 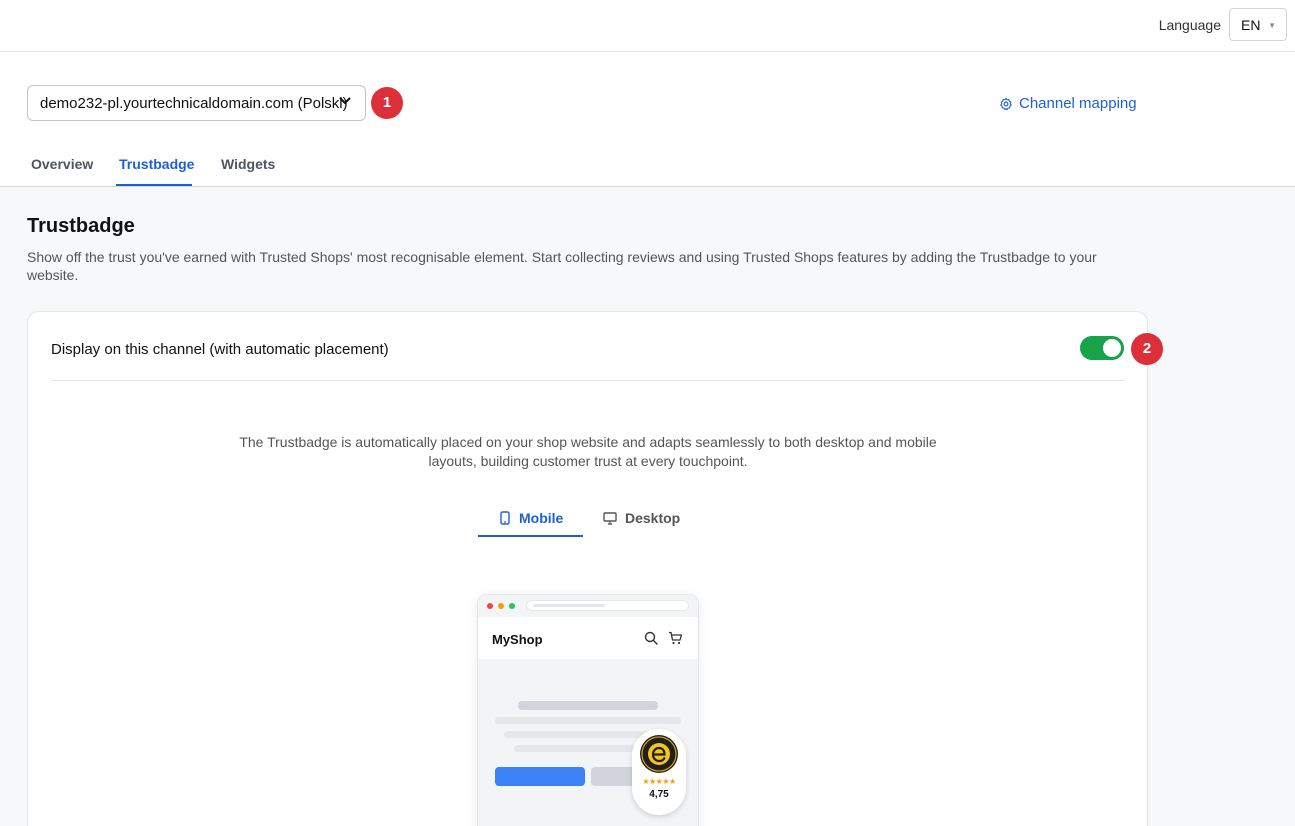 I want to click on browser-bar, so click(x=588, y=606).